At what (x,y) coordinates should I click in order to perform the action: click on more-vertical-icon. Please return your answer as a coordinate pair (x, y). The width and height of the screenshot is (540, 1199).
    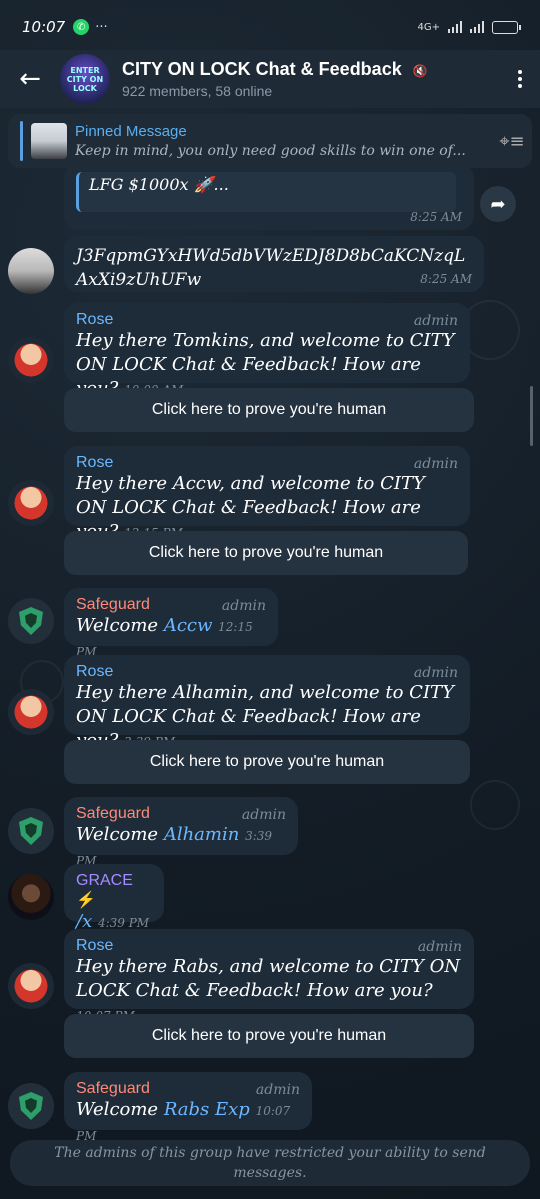
    Looking at the image, I should click on (520, 79).